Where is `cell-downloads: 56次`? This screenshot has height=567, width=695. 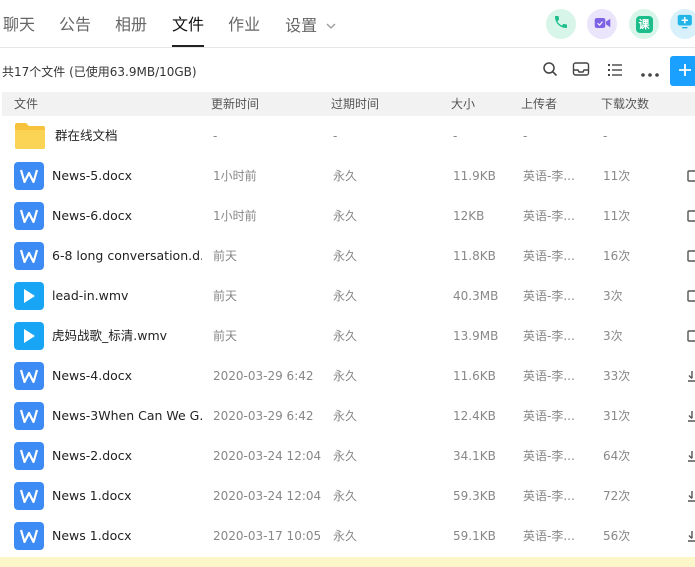
cell-downloads: 56次 is located at coordinates (617, 536).